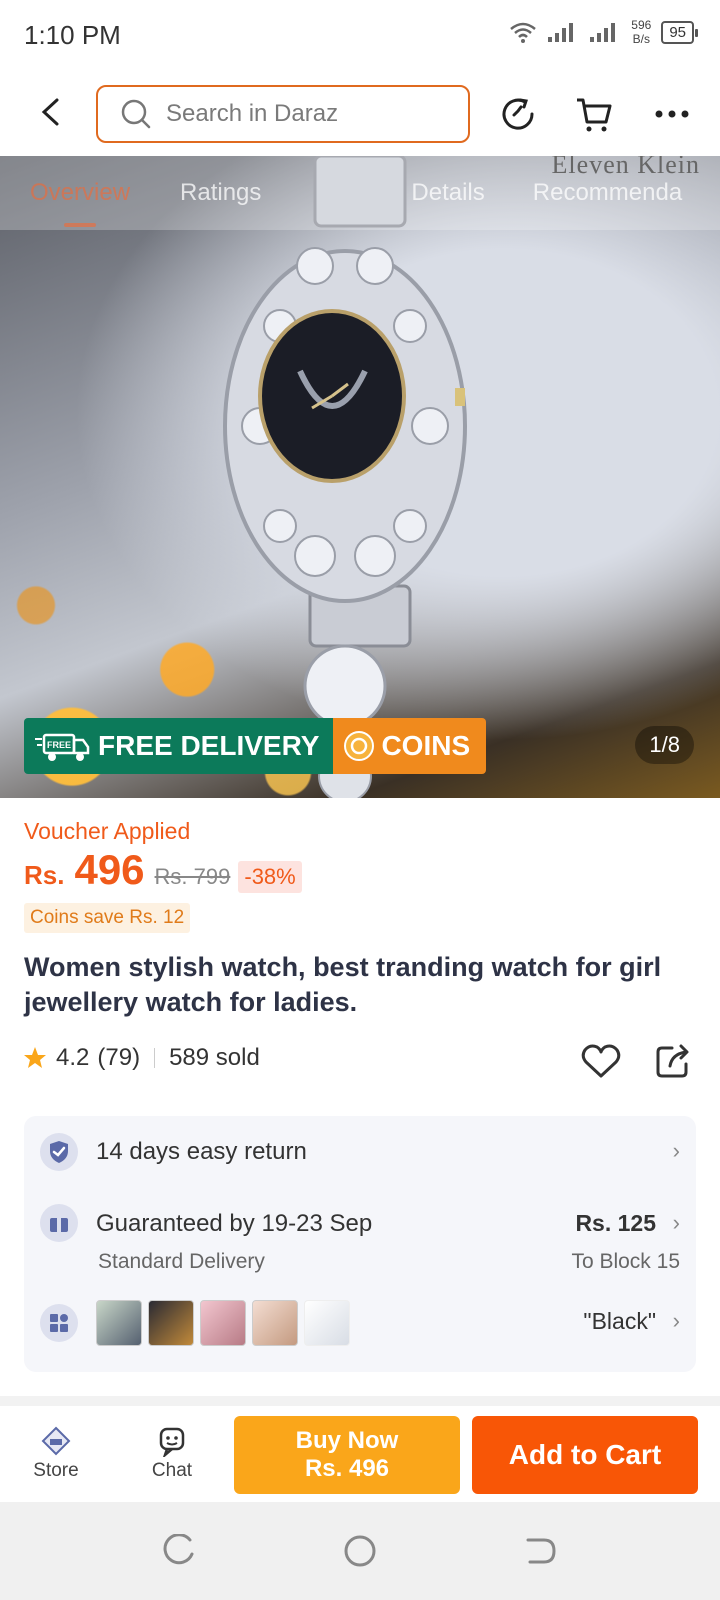  I want to click on cart-button, so click(594, 114).